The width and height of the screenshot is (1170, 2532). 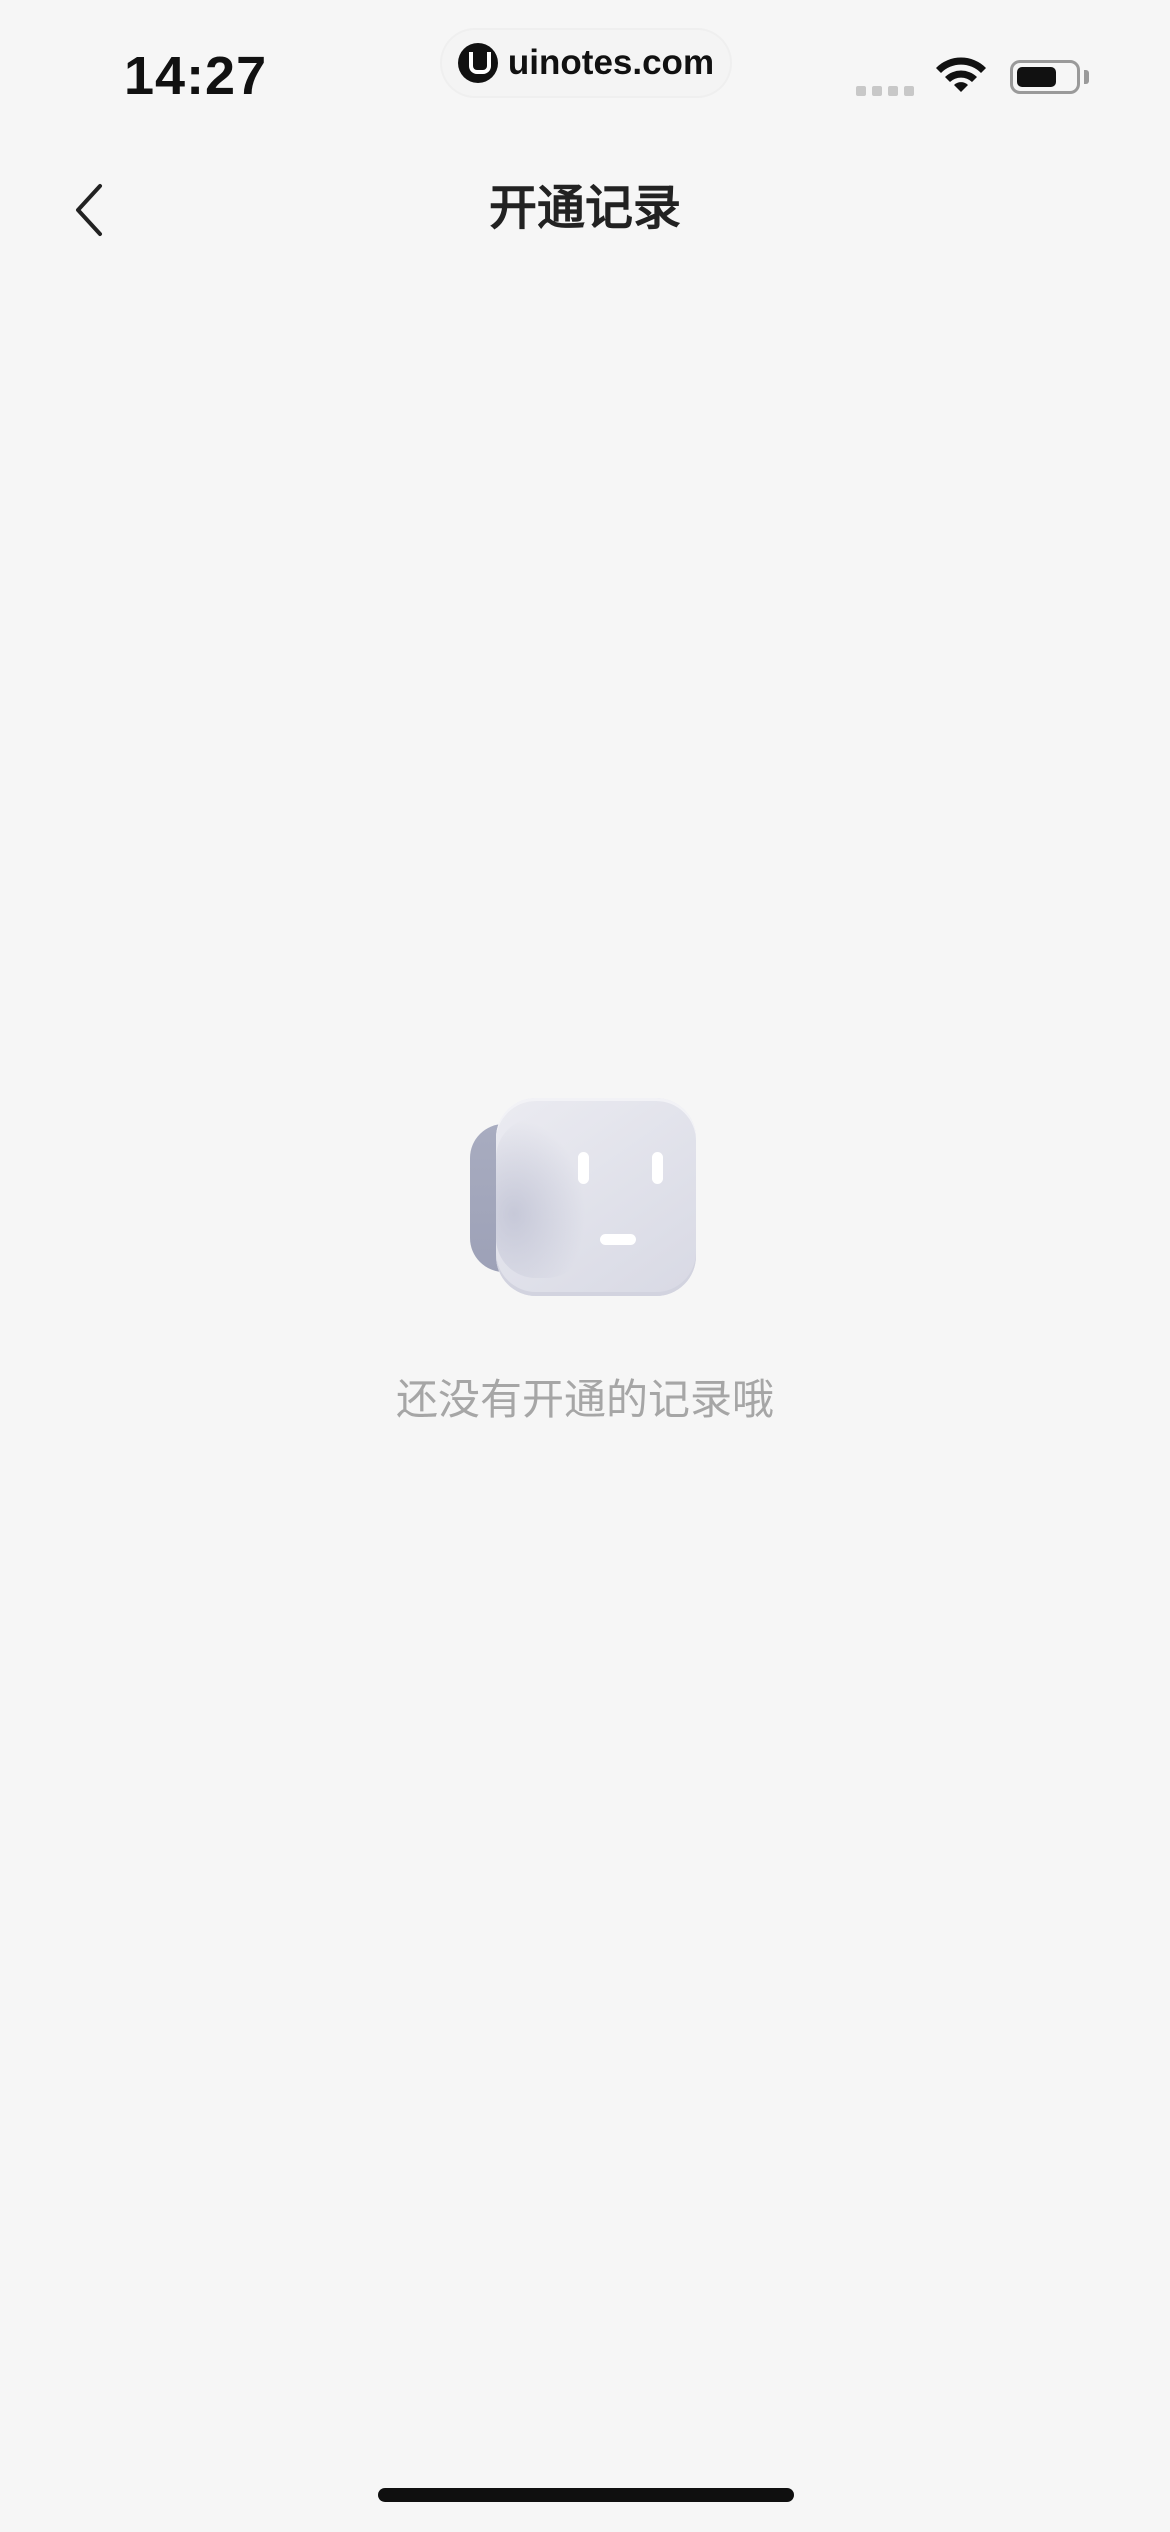 I want to click on status-time: 14:27, so click(x=196, y=76).